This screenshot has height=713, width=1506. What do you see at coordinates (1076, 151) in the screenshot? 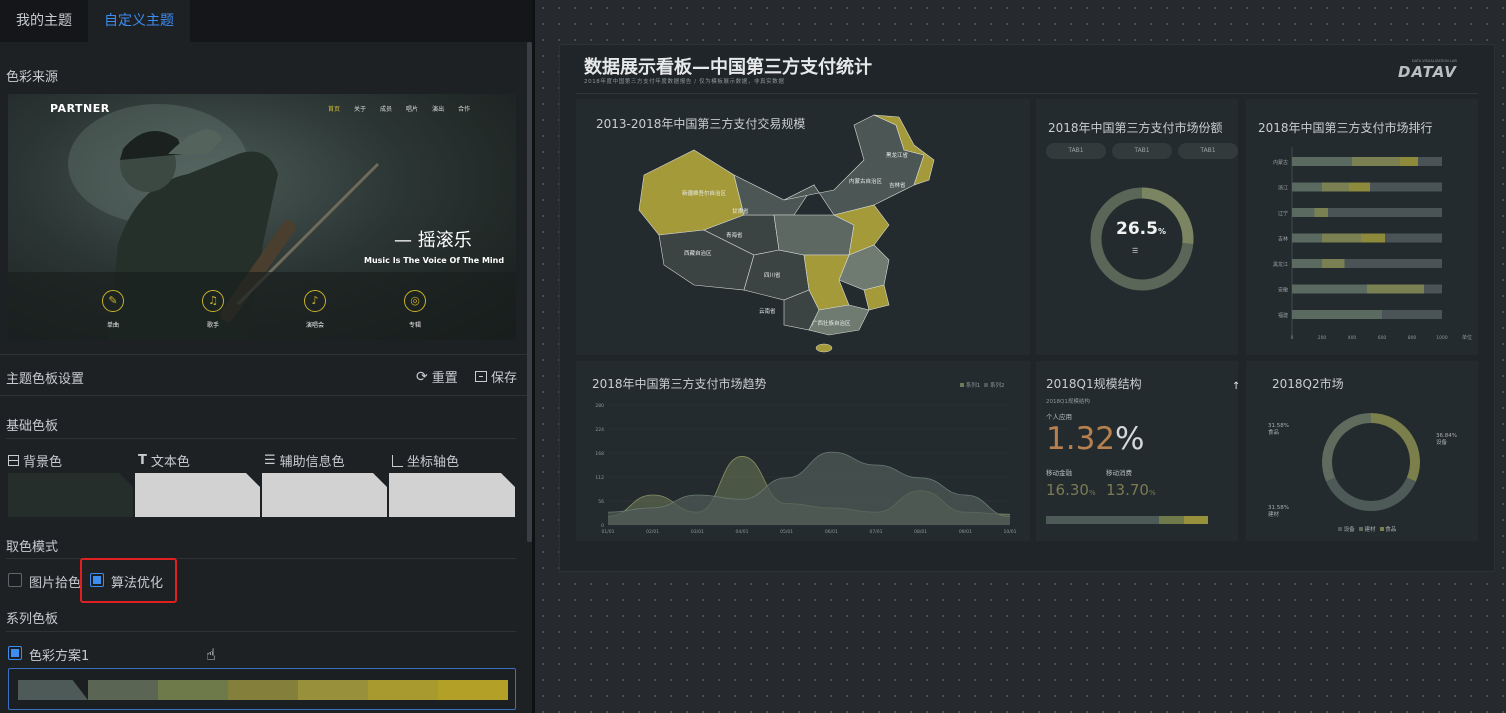
I see `share-tab-1: TAB1` at bounding box center [1076, 151].